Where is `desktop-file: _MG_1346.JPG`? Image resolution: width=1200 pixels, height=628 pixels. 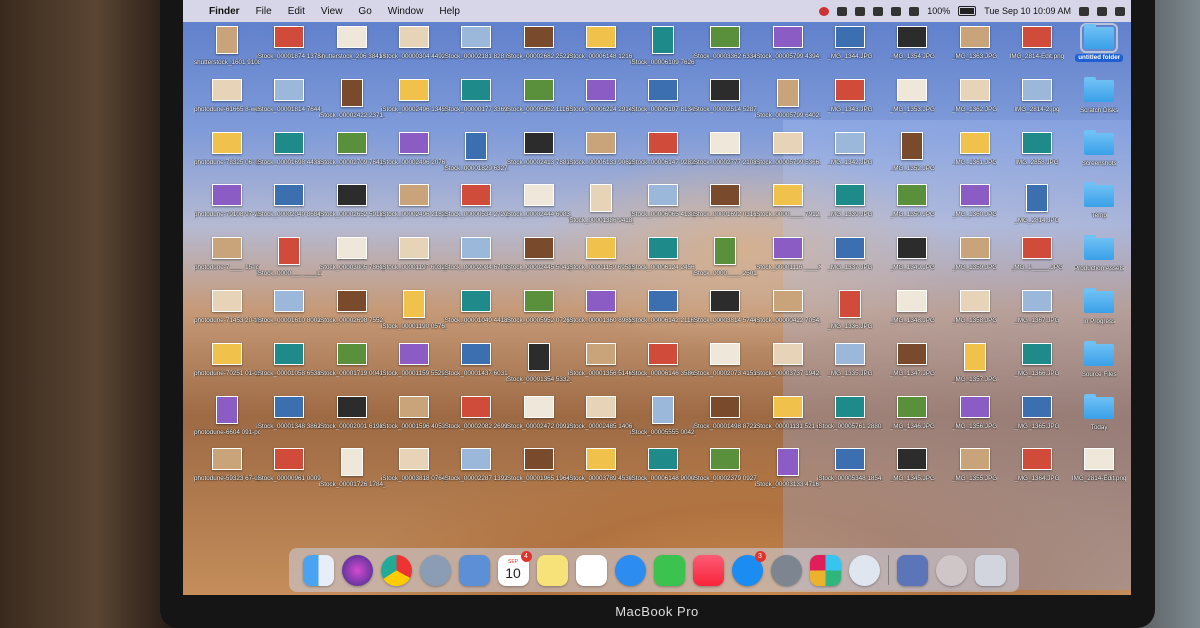 desktop-file: _MG_1346.JPG is located at coordinates (912, 412).